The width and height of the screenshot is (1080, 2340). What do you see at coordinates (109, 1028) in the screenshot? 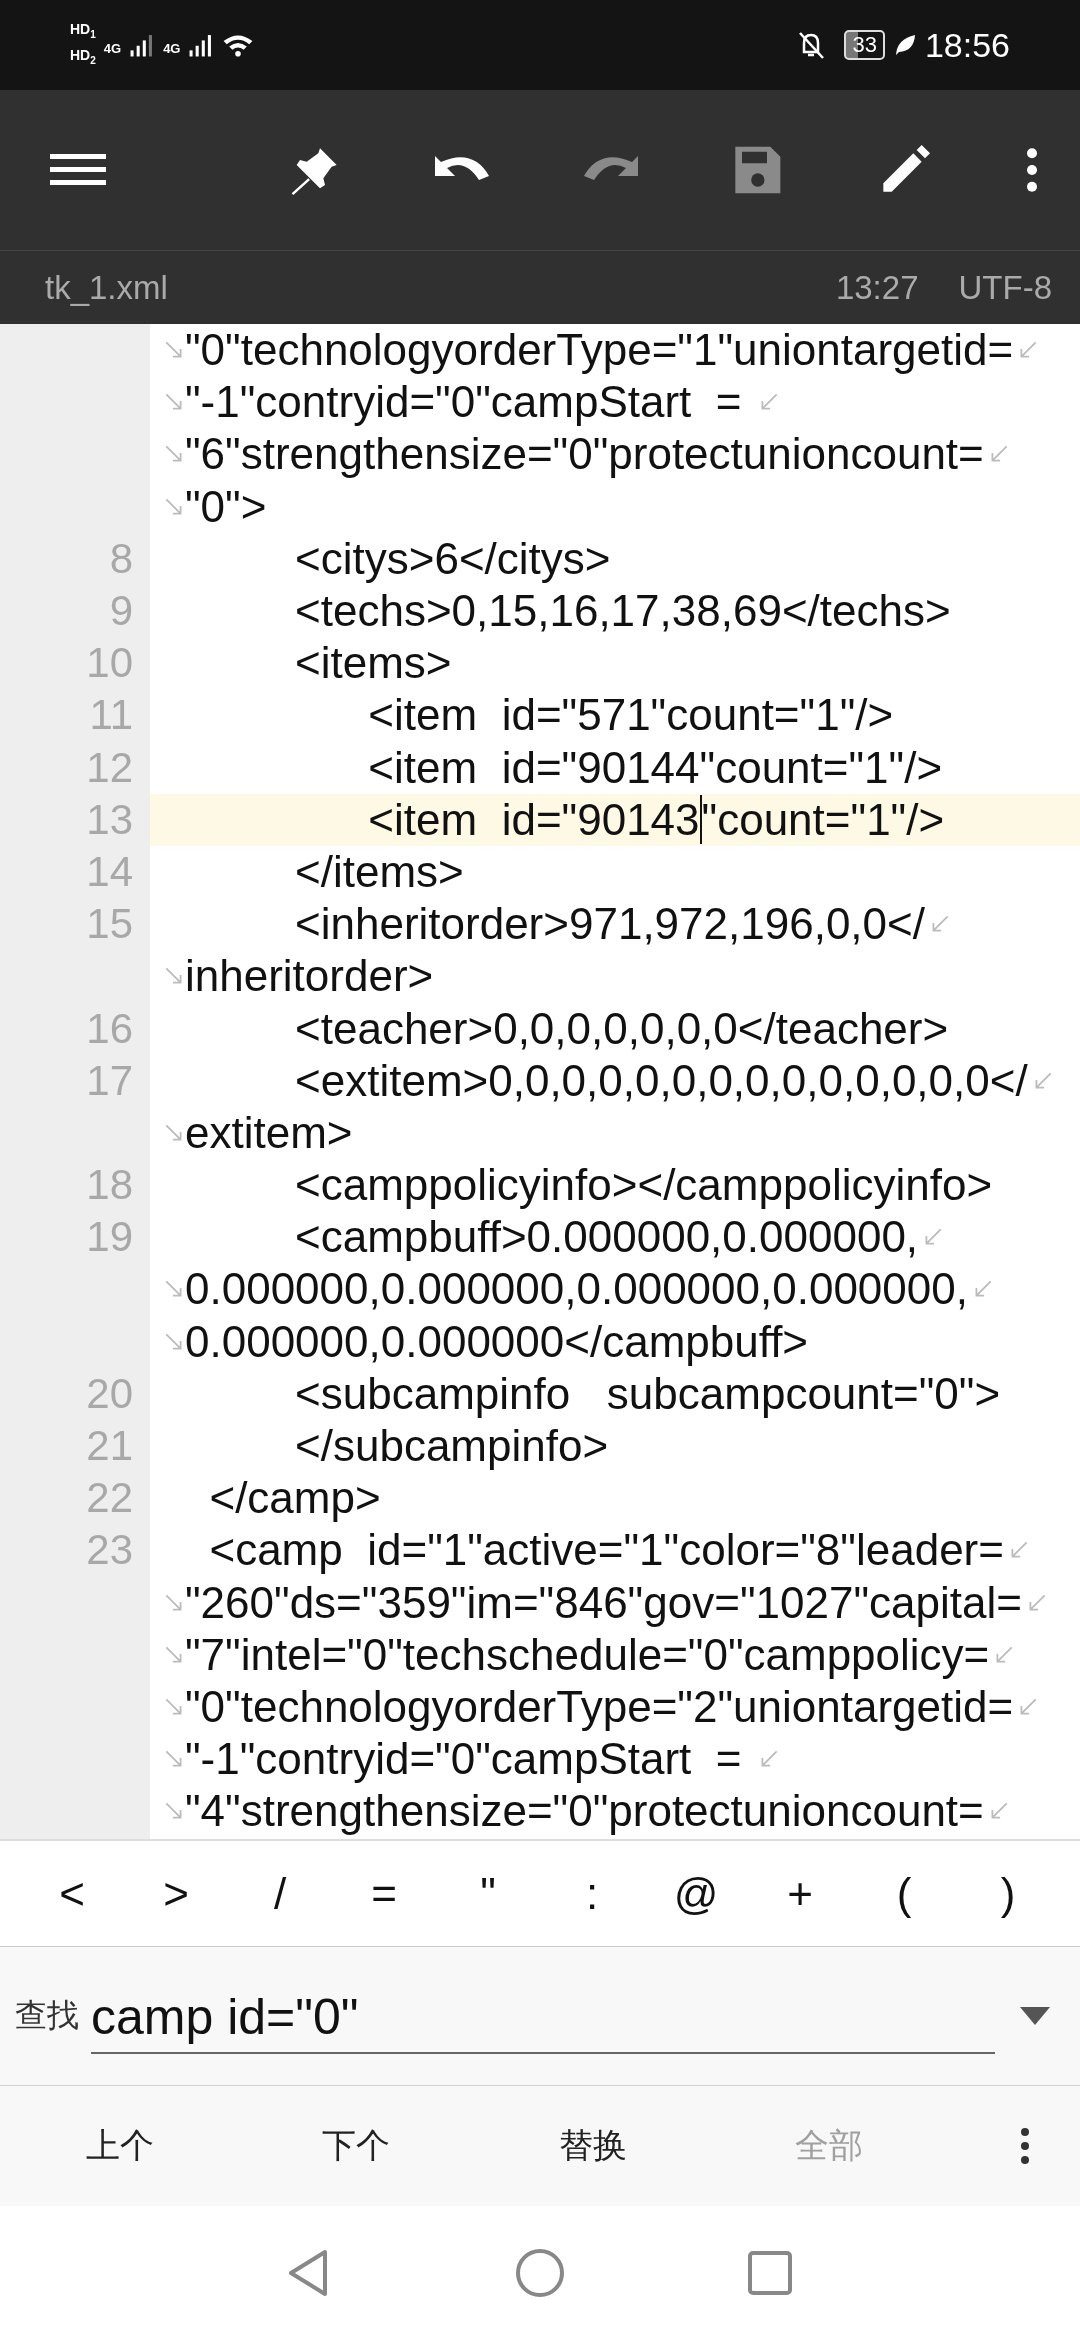
I see `line-number: 16` at bounding box center [109, 1028].